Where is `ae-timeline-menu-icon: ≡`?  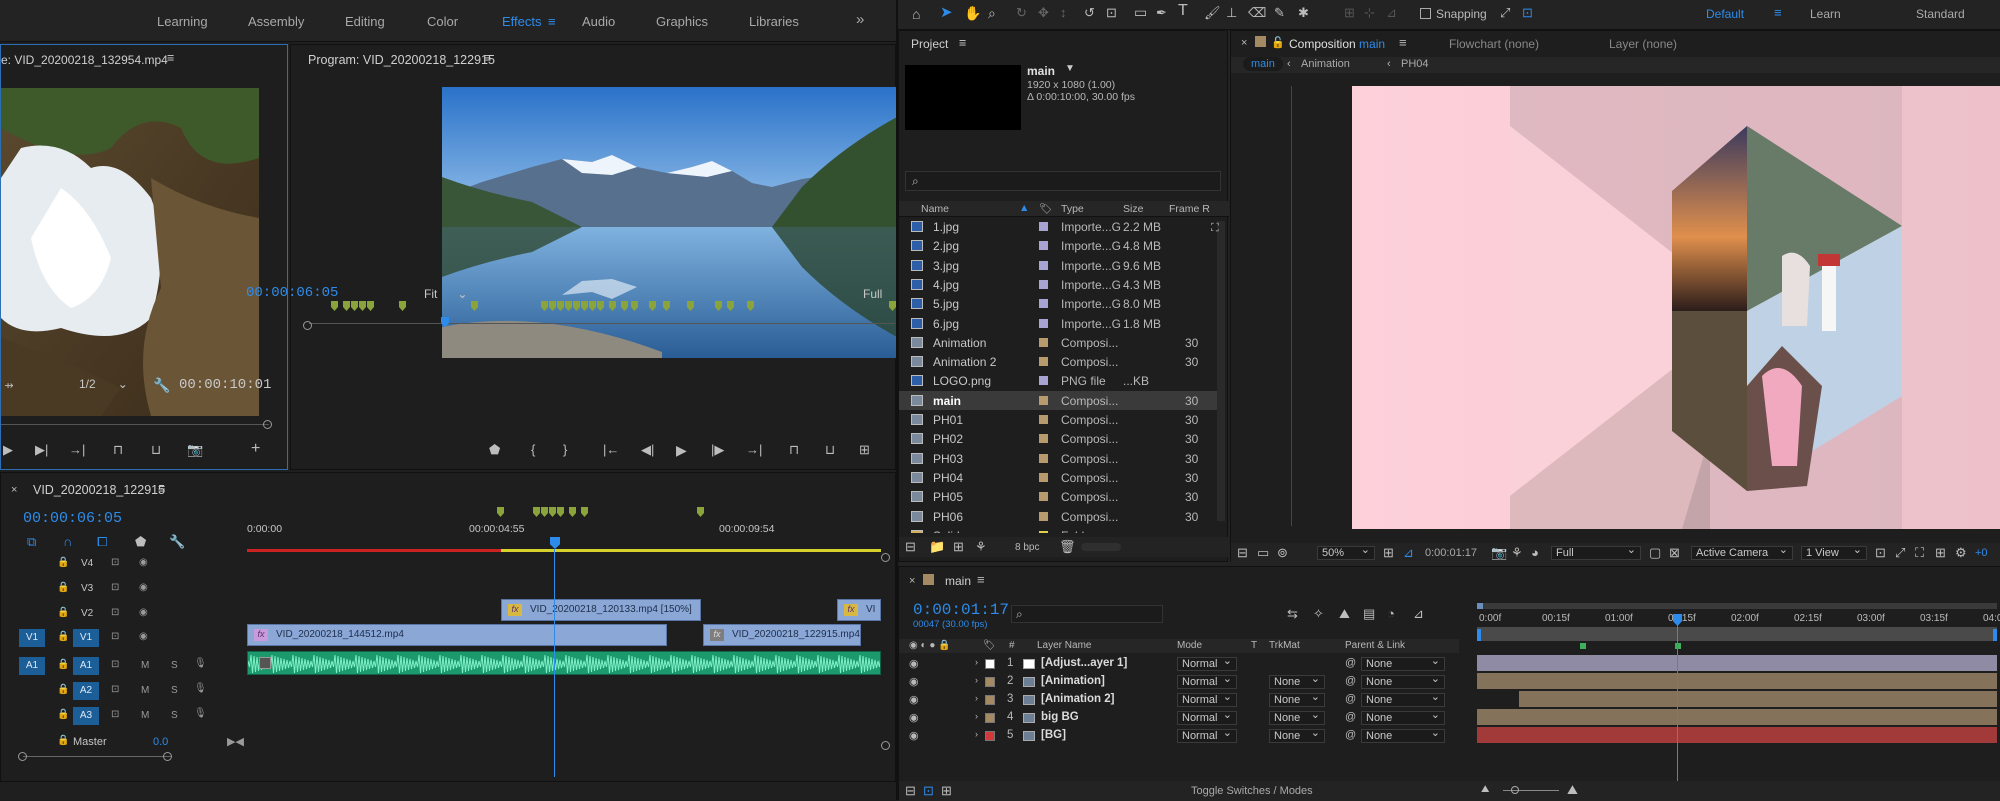
ae-timeline-menu-icon: ≡ is located at coordinates (981, 579).